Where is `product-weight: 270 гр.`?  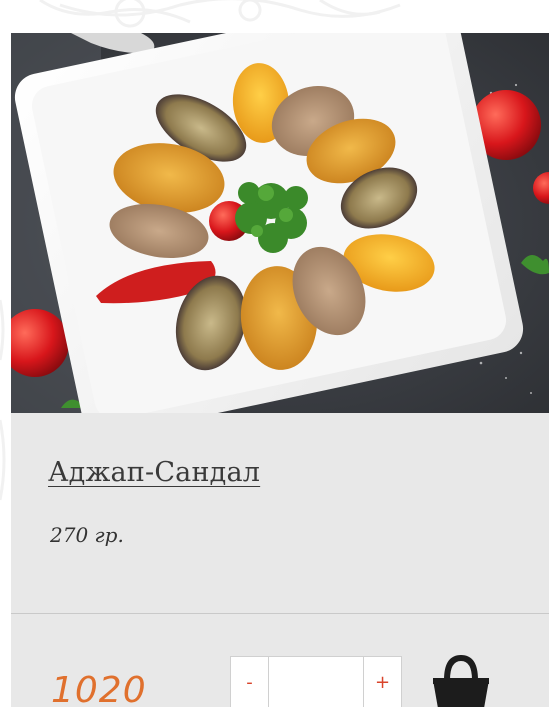 product-weight: 270 гр. is located at coordinates (87, 535).